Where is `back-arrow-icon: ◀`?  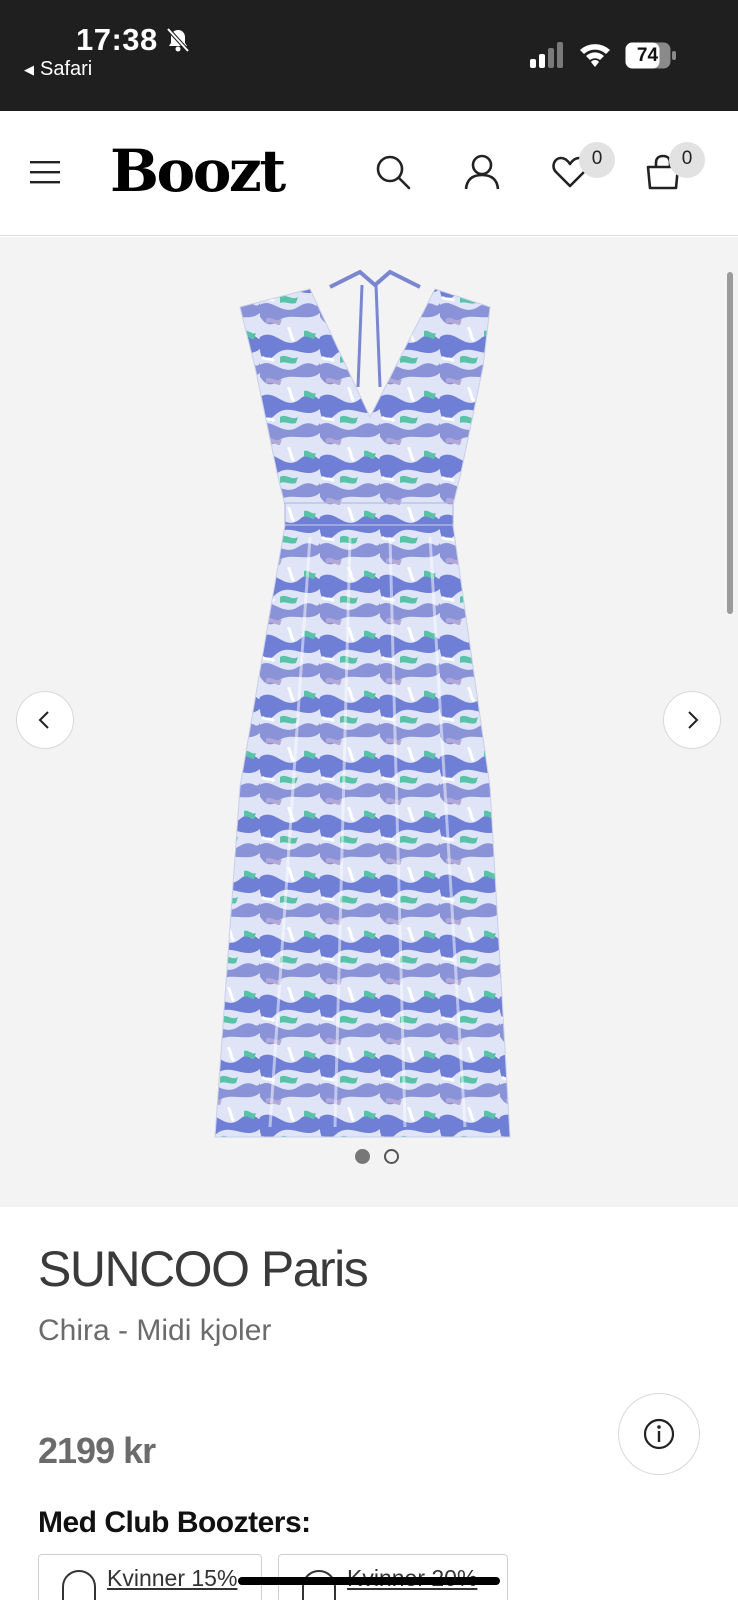
back-arrow-icon: ◀ is located at coordinates (29, 69).